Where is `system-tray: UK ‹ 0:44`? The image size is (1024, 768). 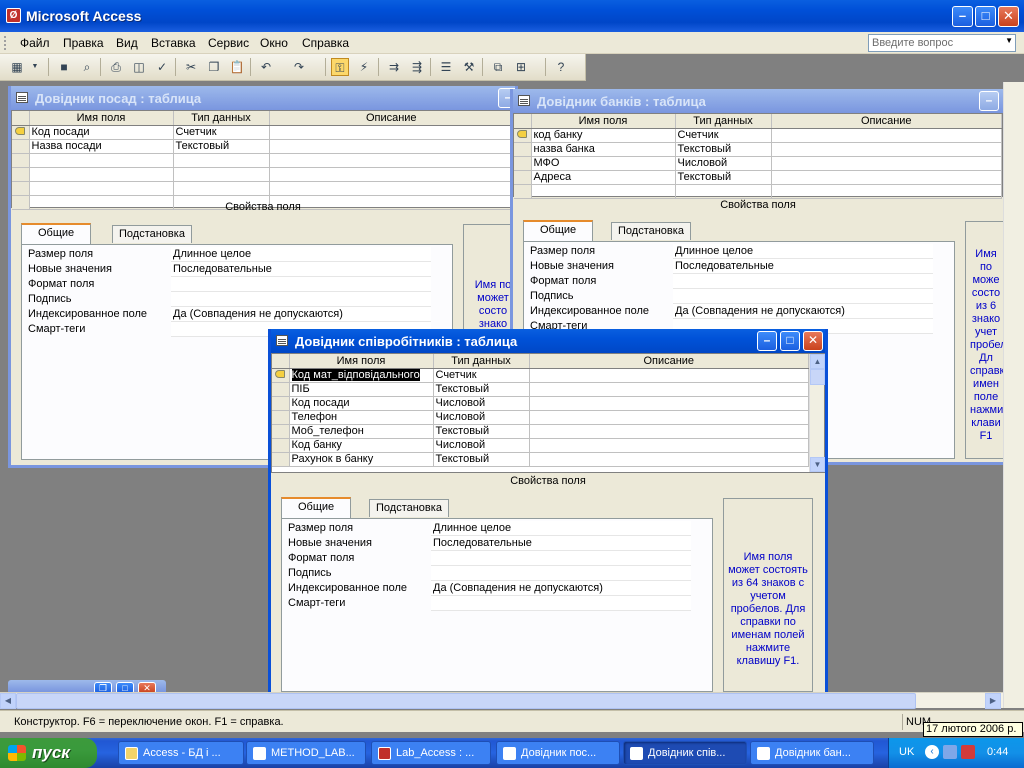
system-tray: UK ‹ 0:44 is located at coordinates (956, 753).